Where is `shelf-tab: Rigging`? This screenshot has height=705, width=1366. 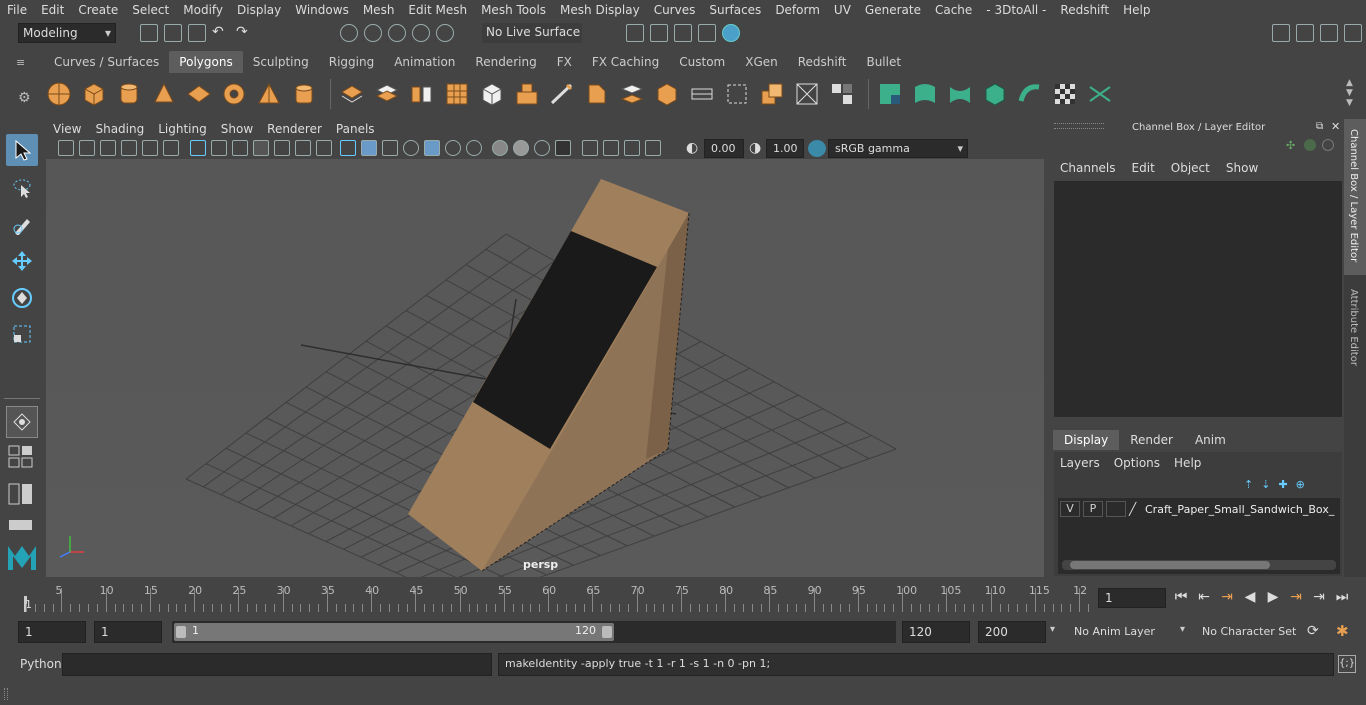 shelf-tab: Rigging is located at coordinates (351, 62).